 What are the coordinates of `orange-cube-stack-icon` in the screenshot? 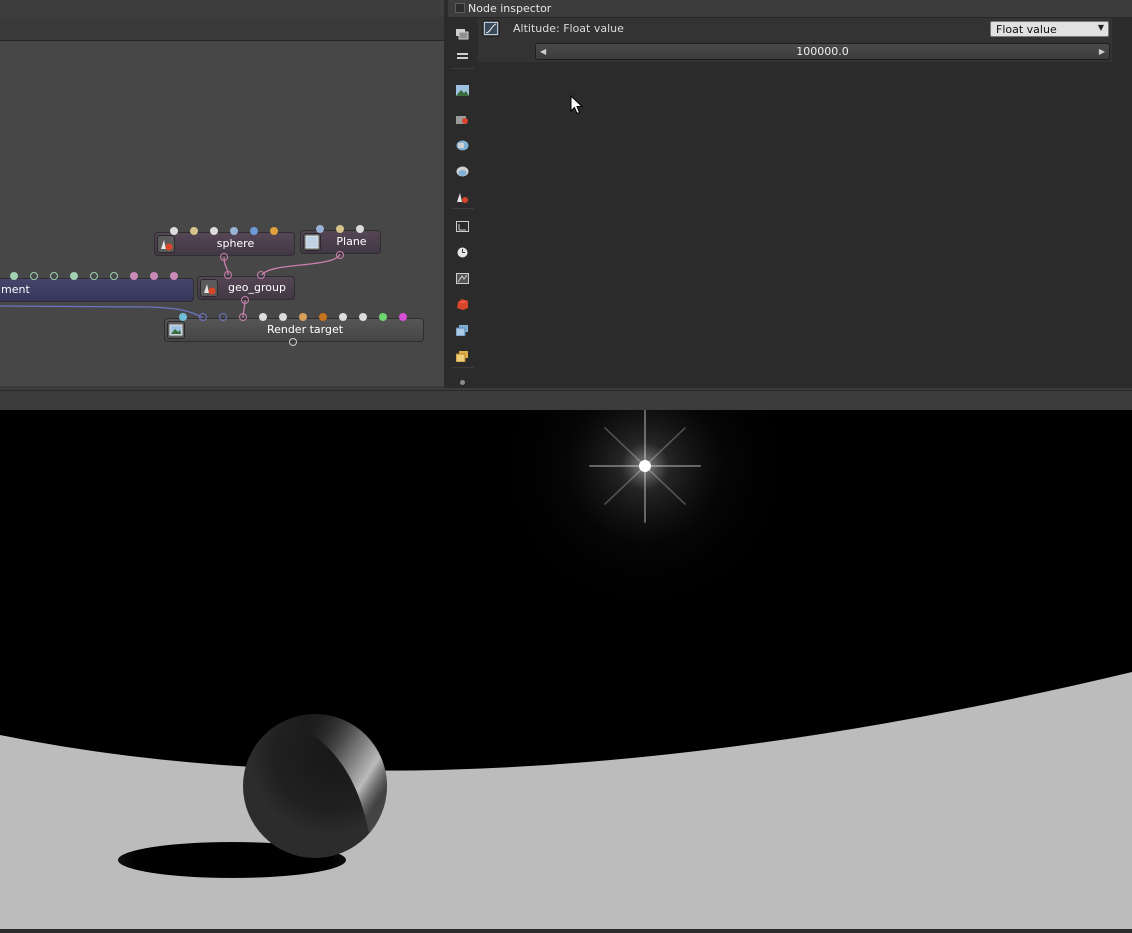 It's located at (462, 355).